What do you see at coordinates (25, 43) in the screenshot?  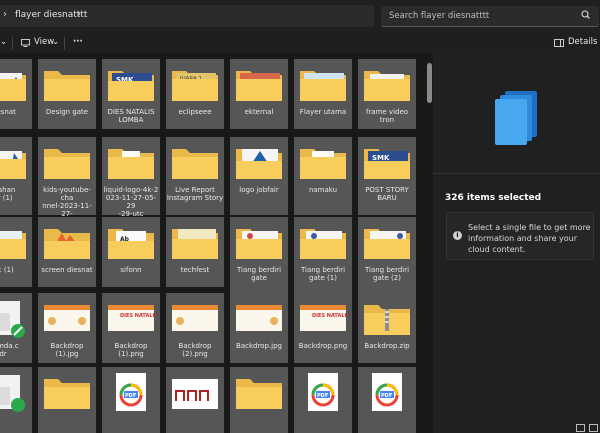 I see `view-icon` at bounding box center [25, 43].